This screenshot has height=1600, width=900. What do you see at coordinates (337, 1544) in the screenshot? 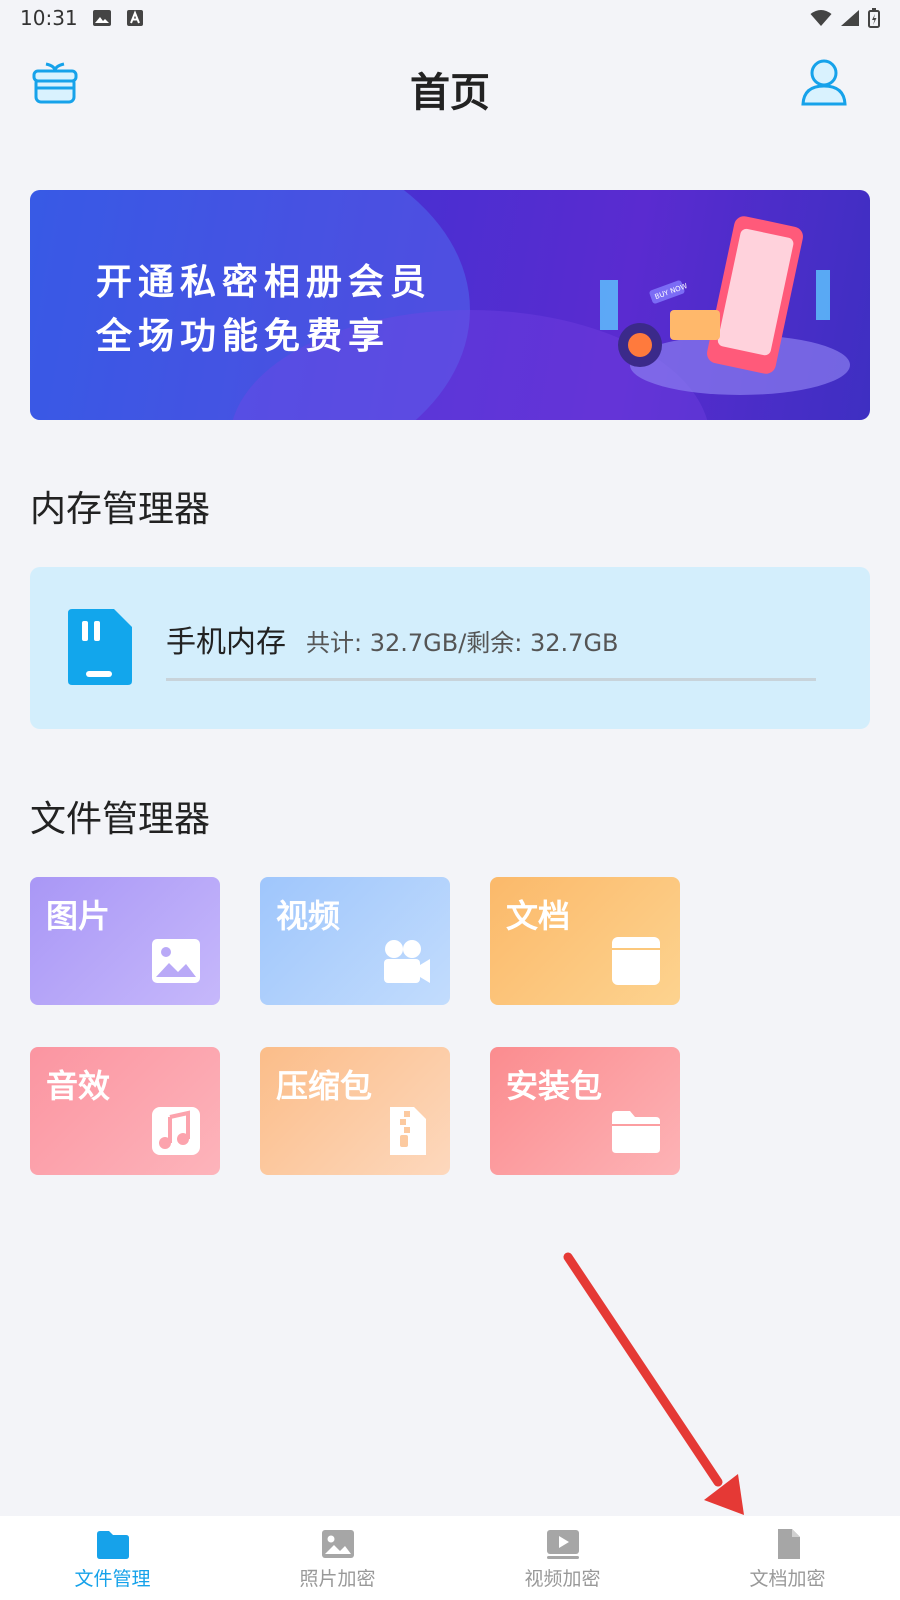
I see `photo-icon` at bounding box center [337, 1544].